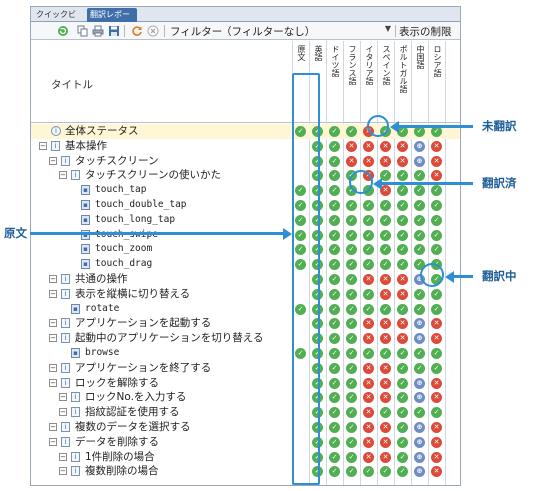 Image resolution: width=546 pixels, height=491 pixels. What do you see at coordinates (449, 276) in the screenshot?
I see `in-progress-arrow-head` at bounding box center [449, 276].